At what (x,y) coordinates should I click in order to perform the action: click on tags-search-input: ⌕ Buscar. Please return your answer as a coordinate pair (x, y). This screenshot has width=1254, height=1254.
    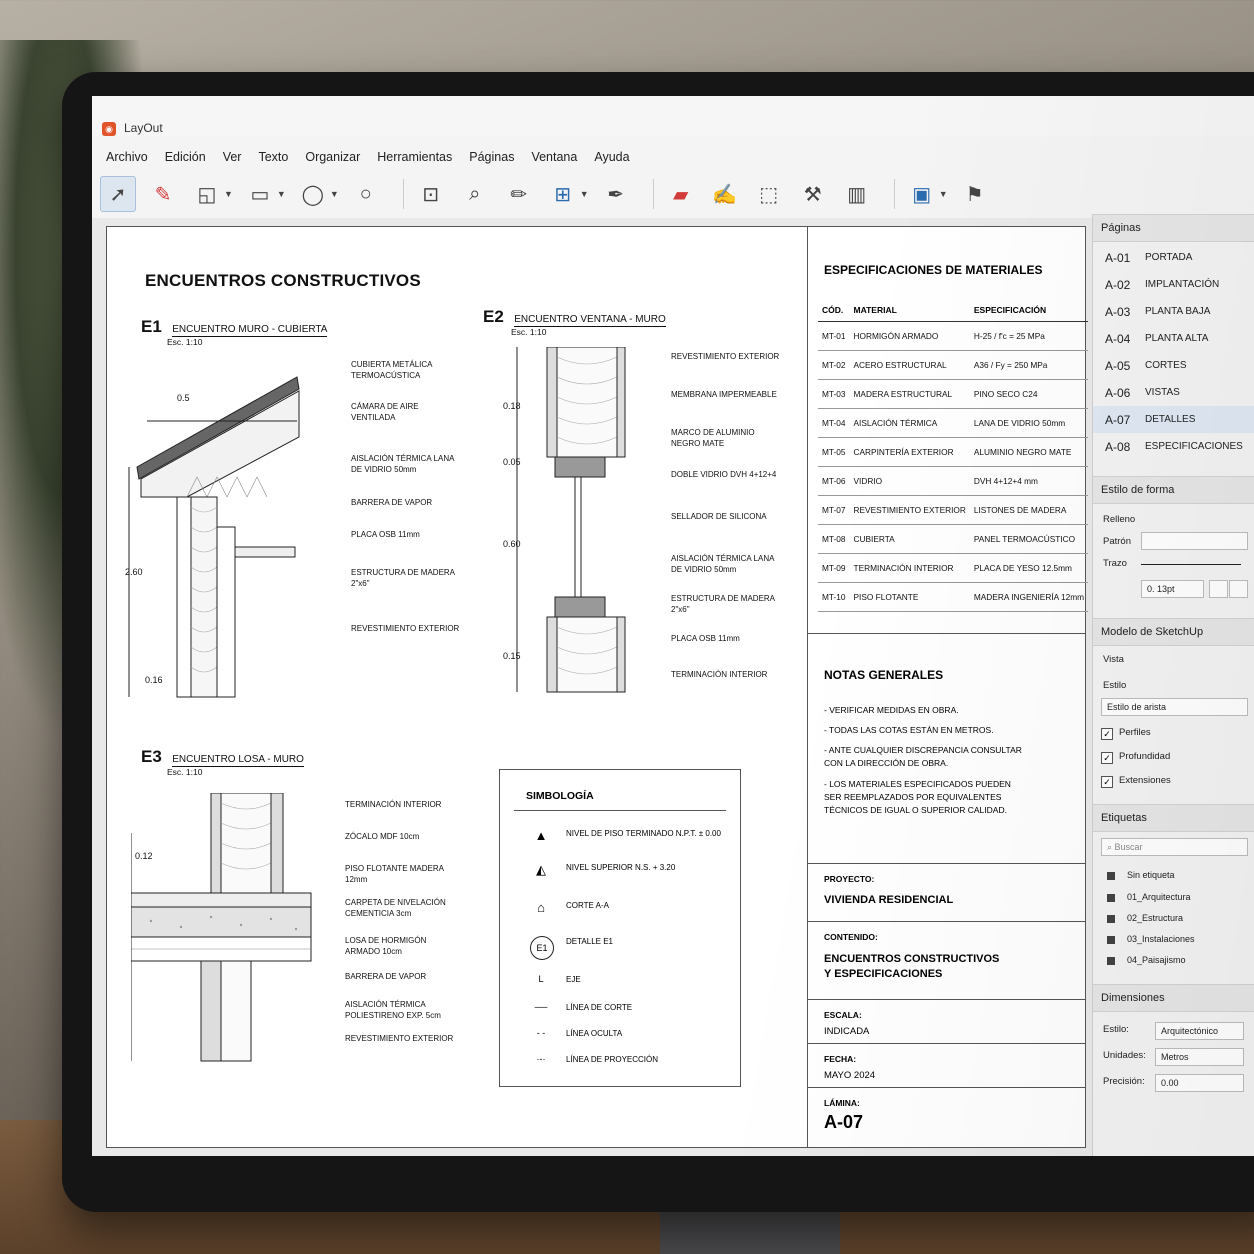
    Looking at the image, I should click on (1174, 847).